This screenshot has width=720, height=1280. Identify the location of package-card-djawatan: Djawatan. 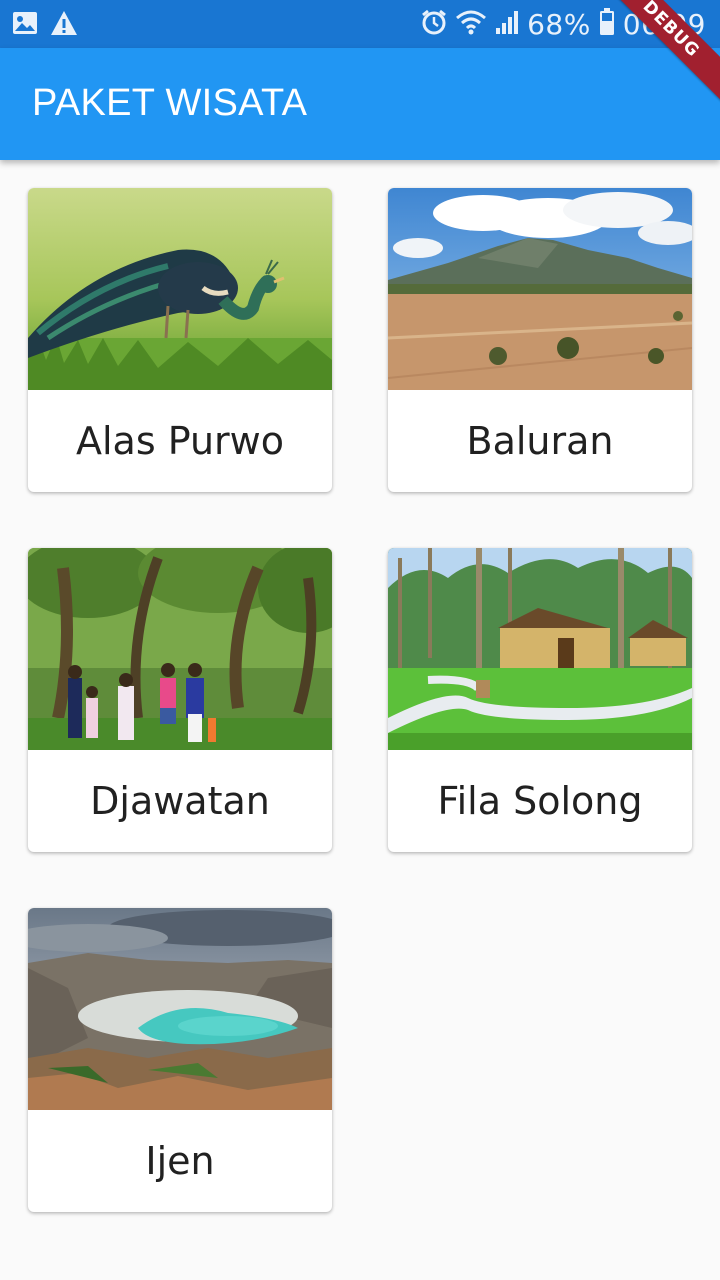
(180, 700).